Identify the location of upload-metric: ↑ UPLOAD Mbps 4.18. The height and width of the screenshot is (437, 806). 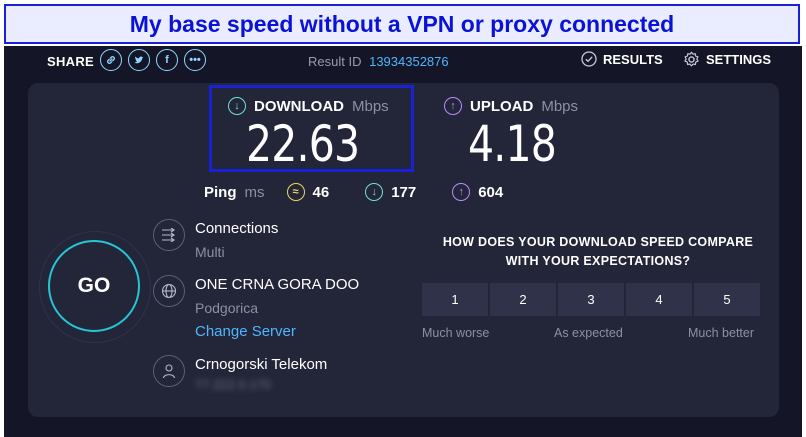
(511, 133).